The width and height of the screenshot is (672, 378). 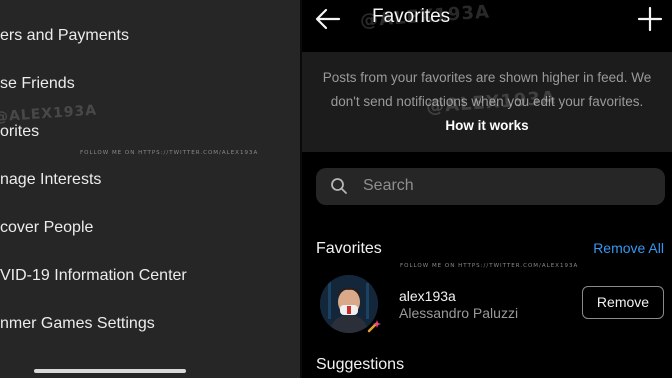 I want to click on menu-item-discover-people: cover People, so click(x=46, y=228).